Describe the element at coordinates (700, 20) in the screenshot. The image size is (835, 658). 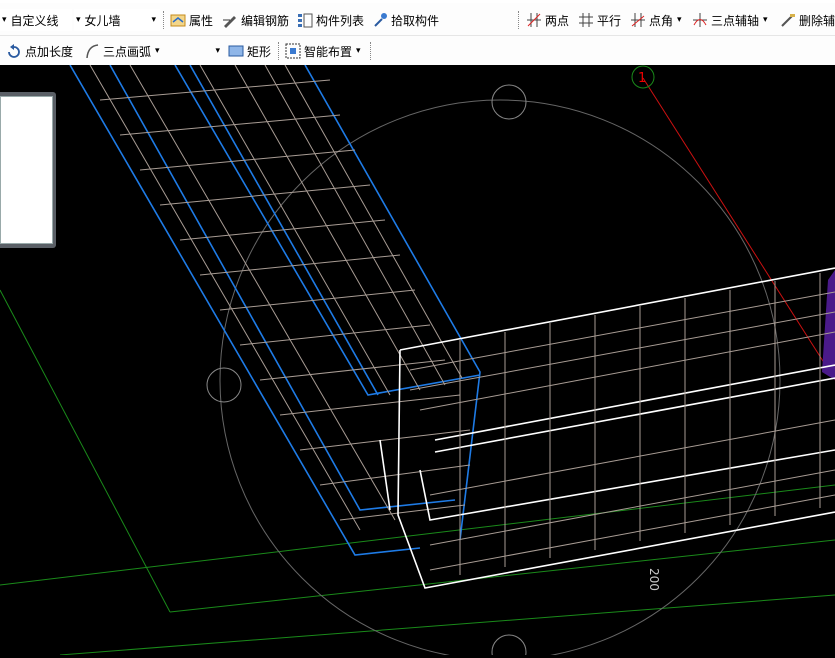
I see `three-point-axis-icon` at that location.